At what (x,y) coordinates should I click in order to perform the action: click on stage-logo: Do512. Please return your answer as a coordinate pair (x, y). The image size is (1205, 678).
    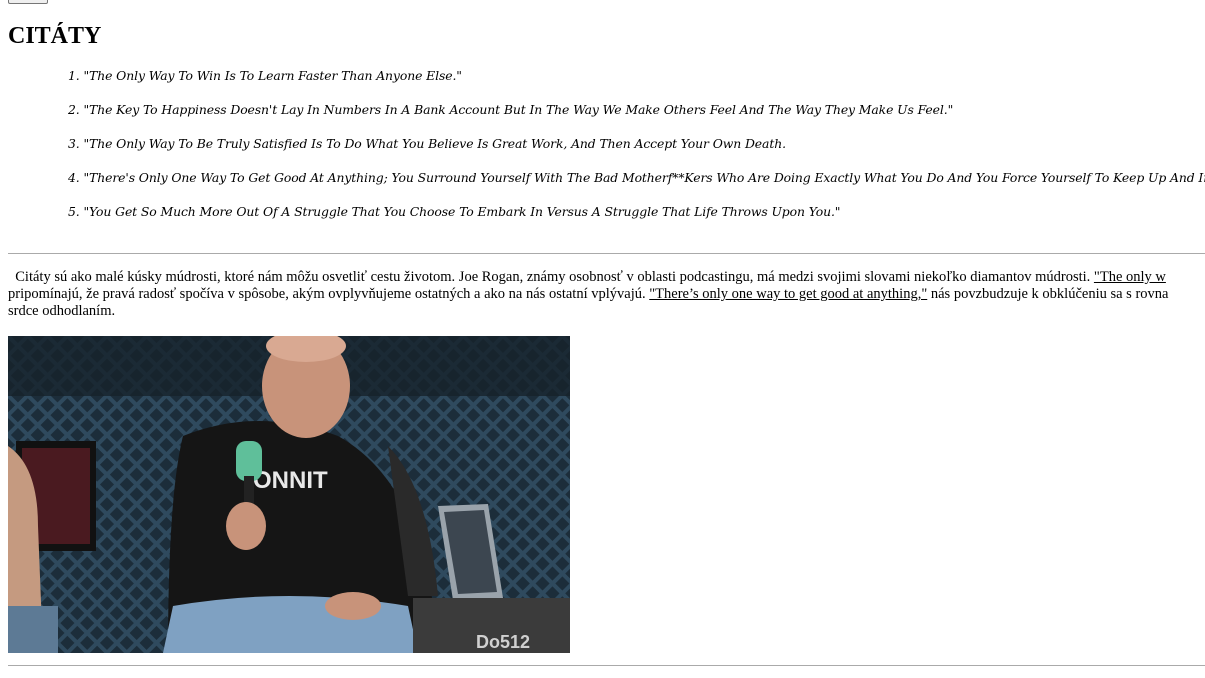
    Looking at the image, I should click on (503, 642).